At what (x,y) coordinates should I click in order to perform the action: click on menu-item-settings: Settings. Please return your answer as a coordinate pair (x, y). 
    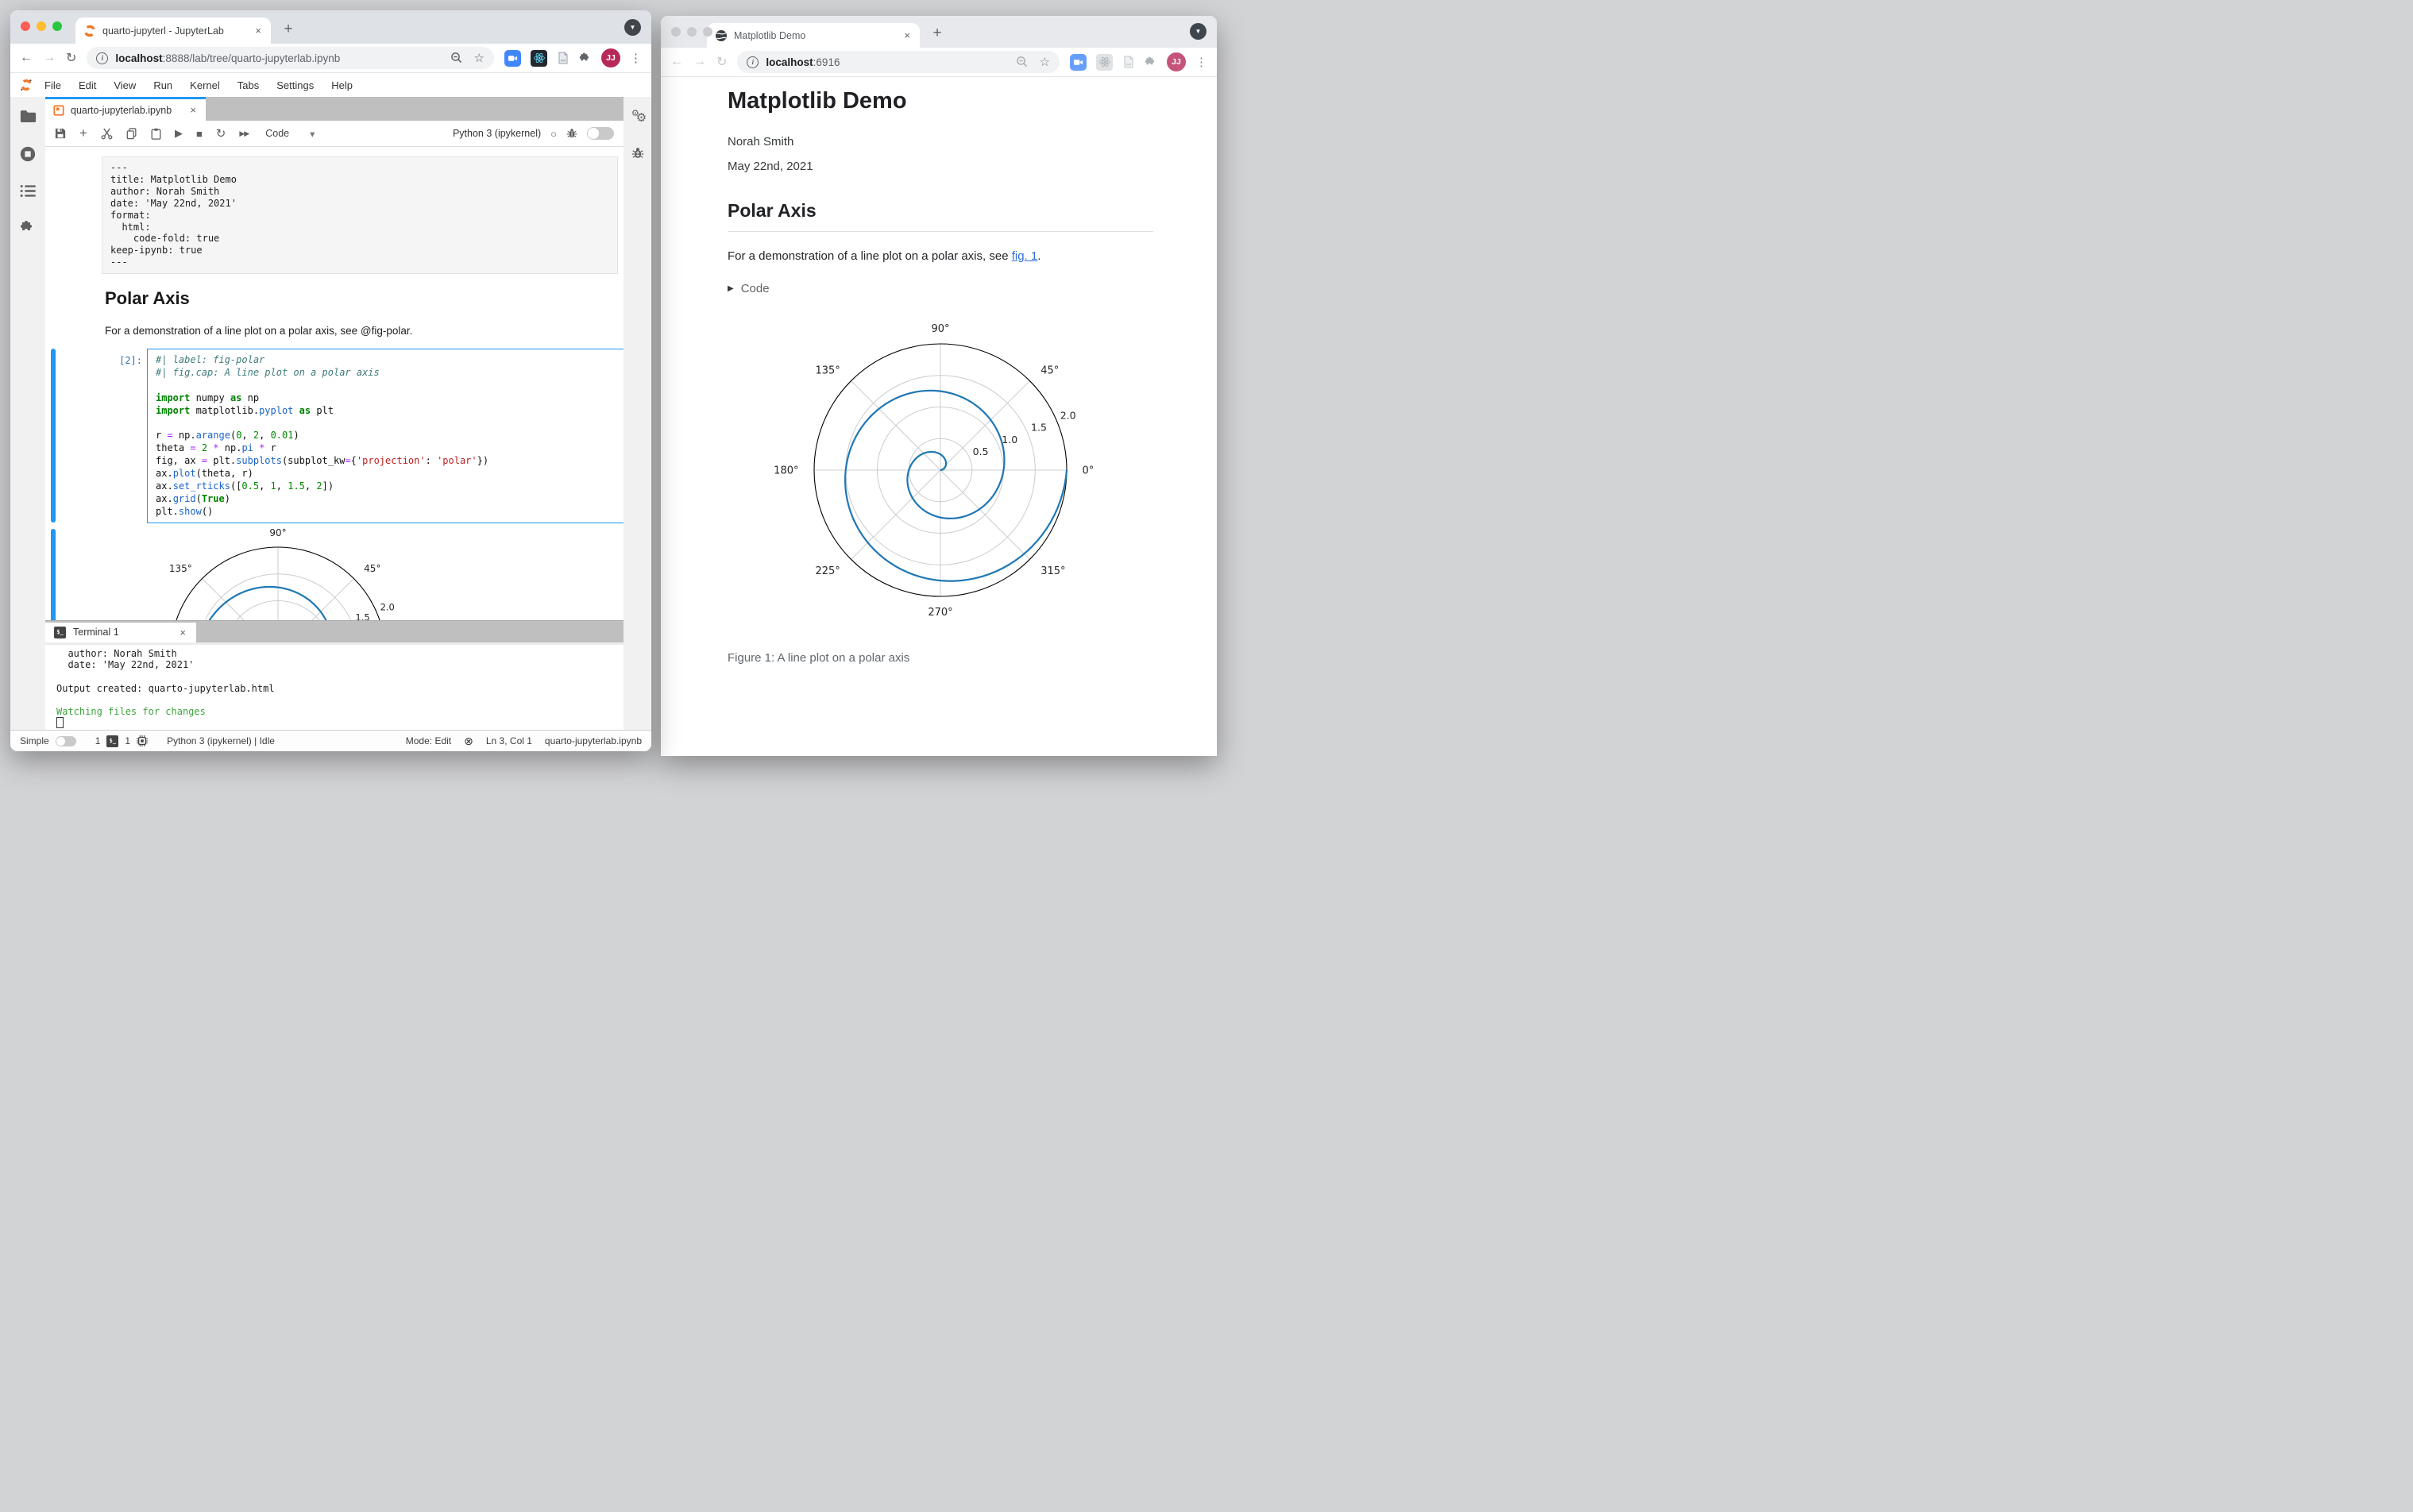
    Looking at the image, I should click on (295, 85).